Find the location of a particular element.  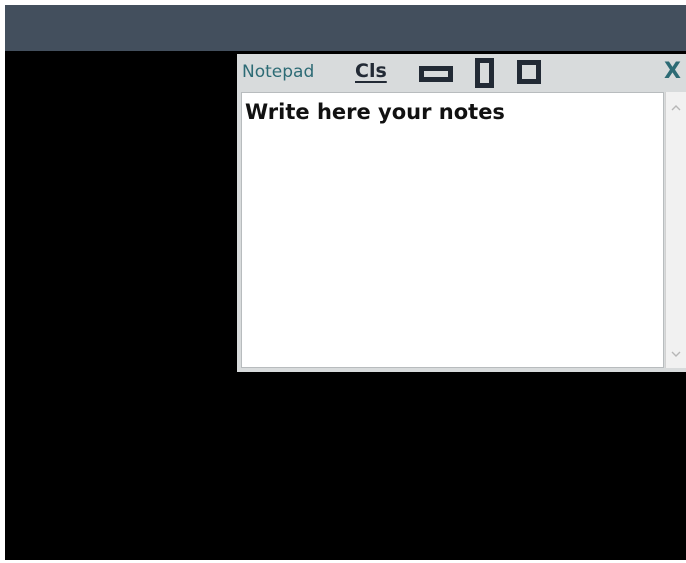

notepad-title: Notepad is located at coordinates (278, 72).